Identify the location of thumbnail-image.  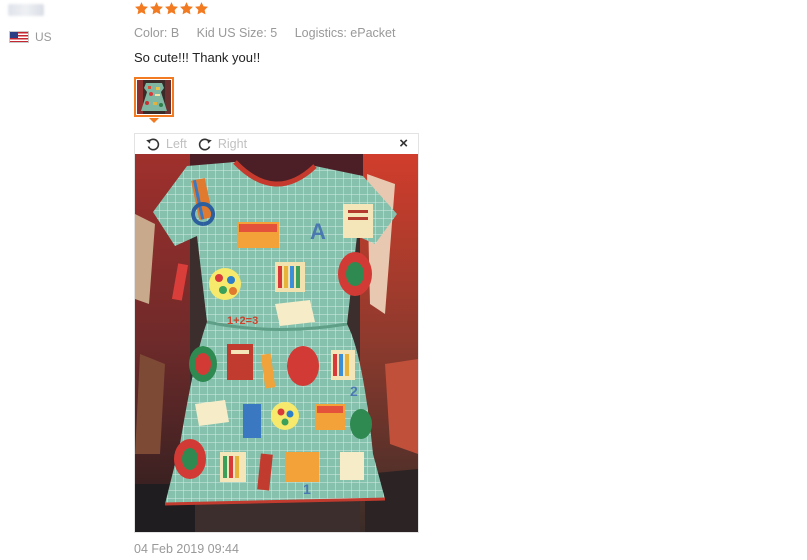
(154, 97).